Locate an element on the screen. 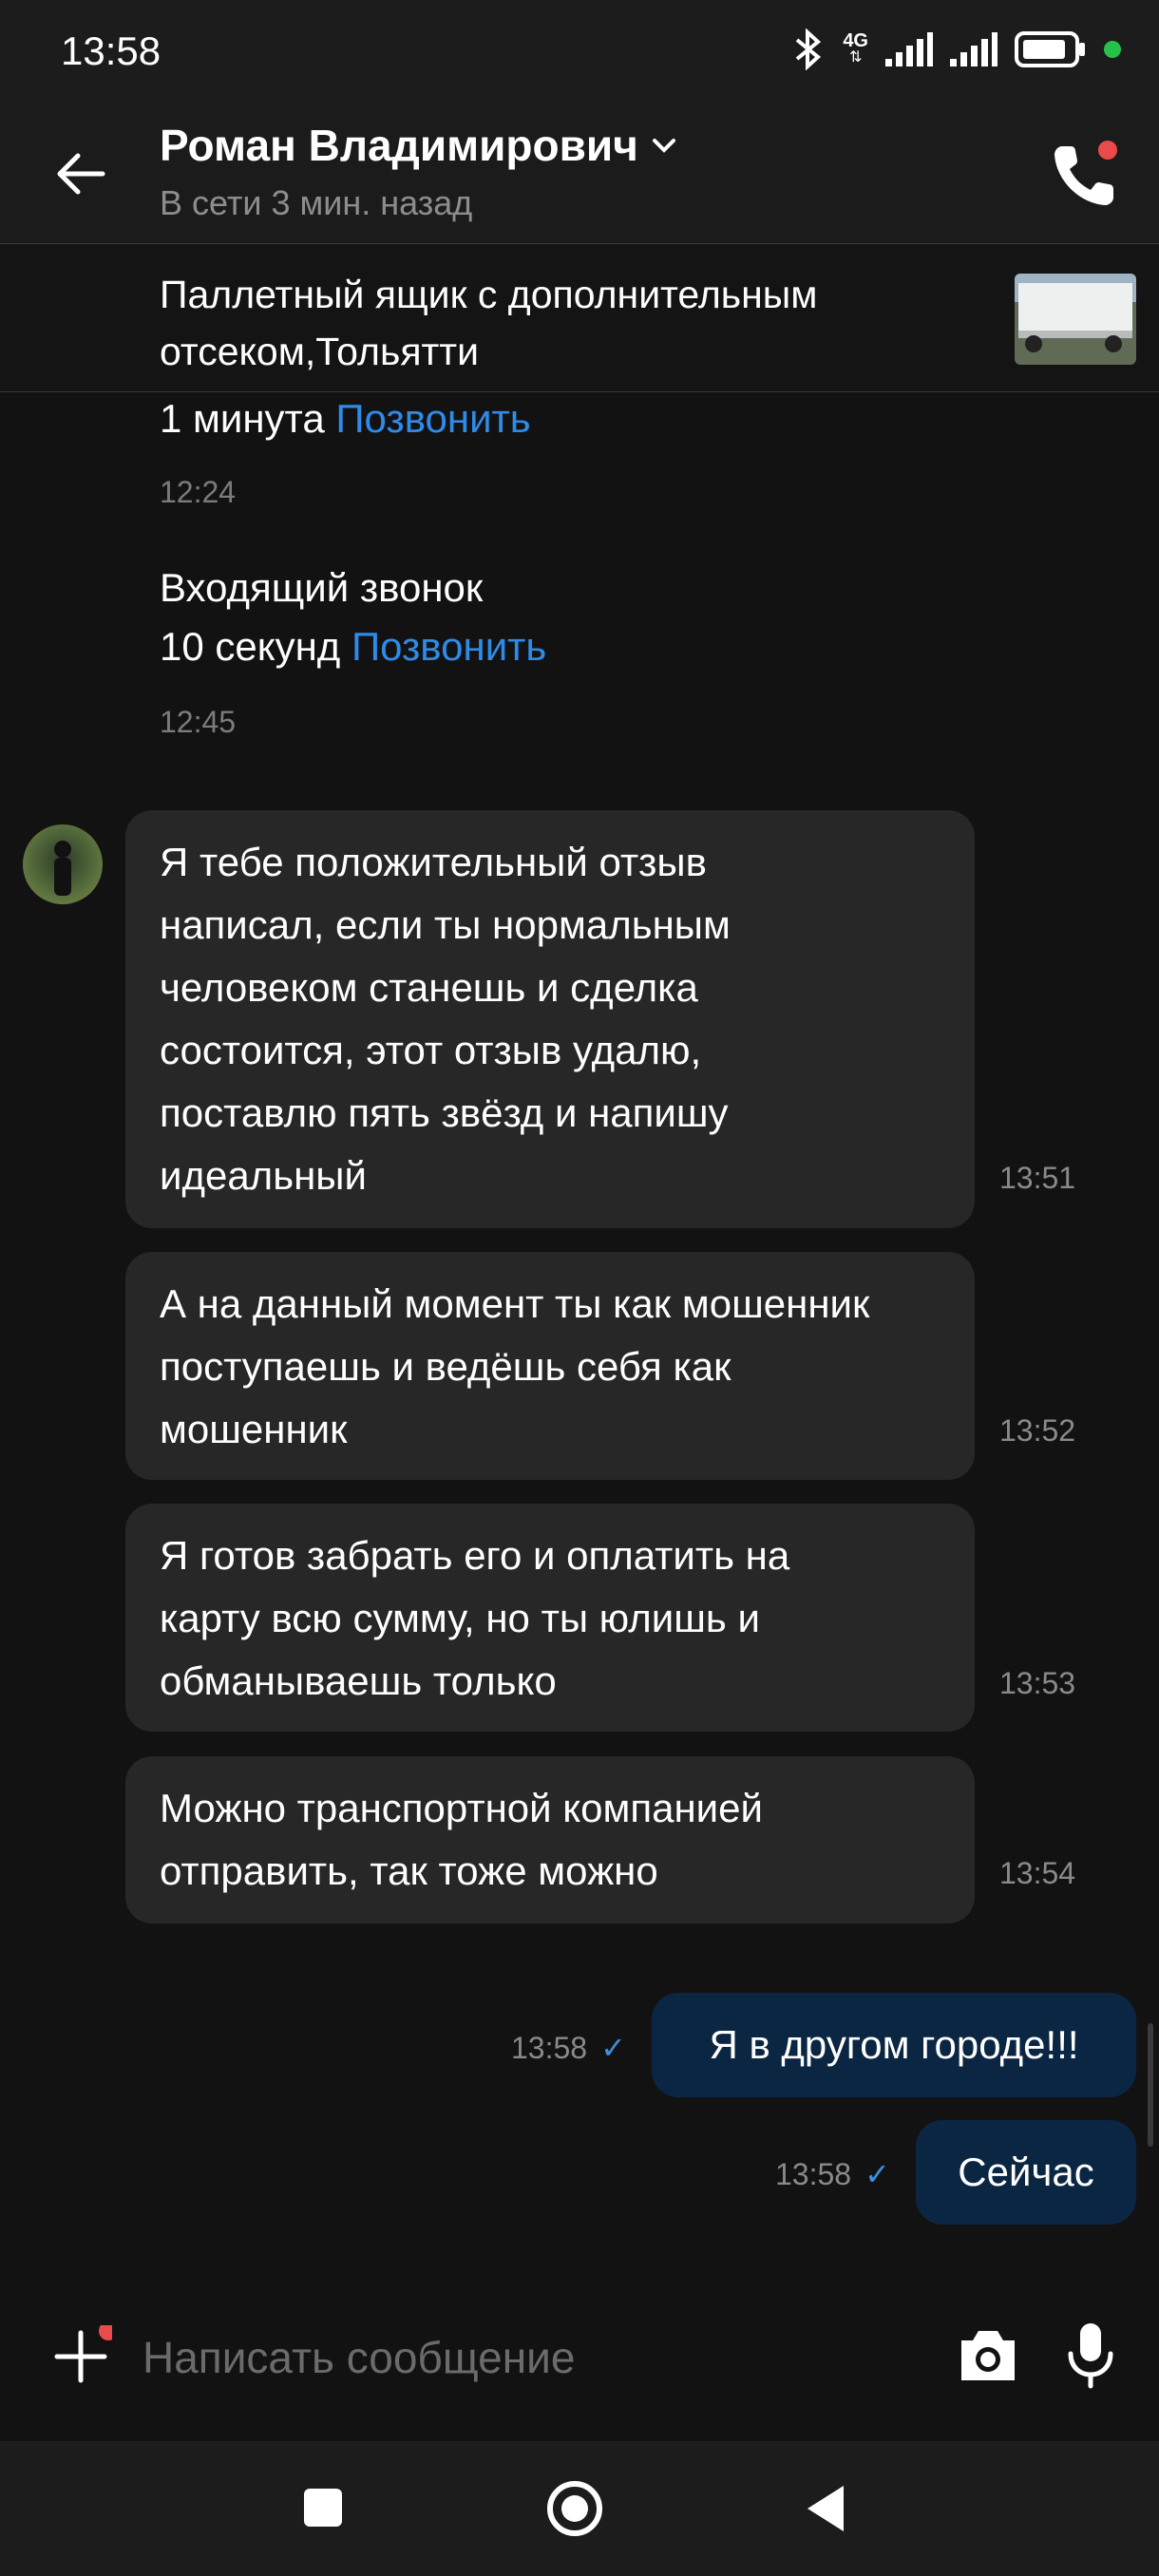 The width and height of the screenshot is (1159, 2576). bluetooth-icon is located at coordinates (809, 49).